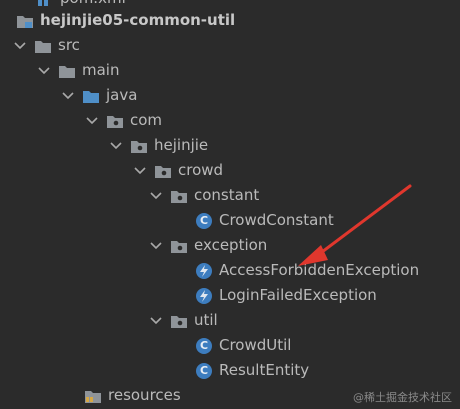 This screenshot has width=460, height=409. Describe the element at coordinates (206, 320) in the screenshot. I see `tree-label: util` at that location.